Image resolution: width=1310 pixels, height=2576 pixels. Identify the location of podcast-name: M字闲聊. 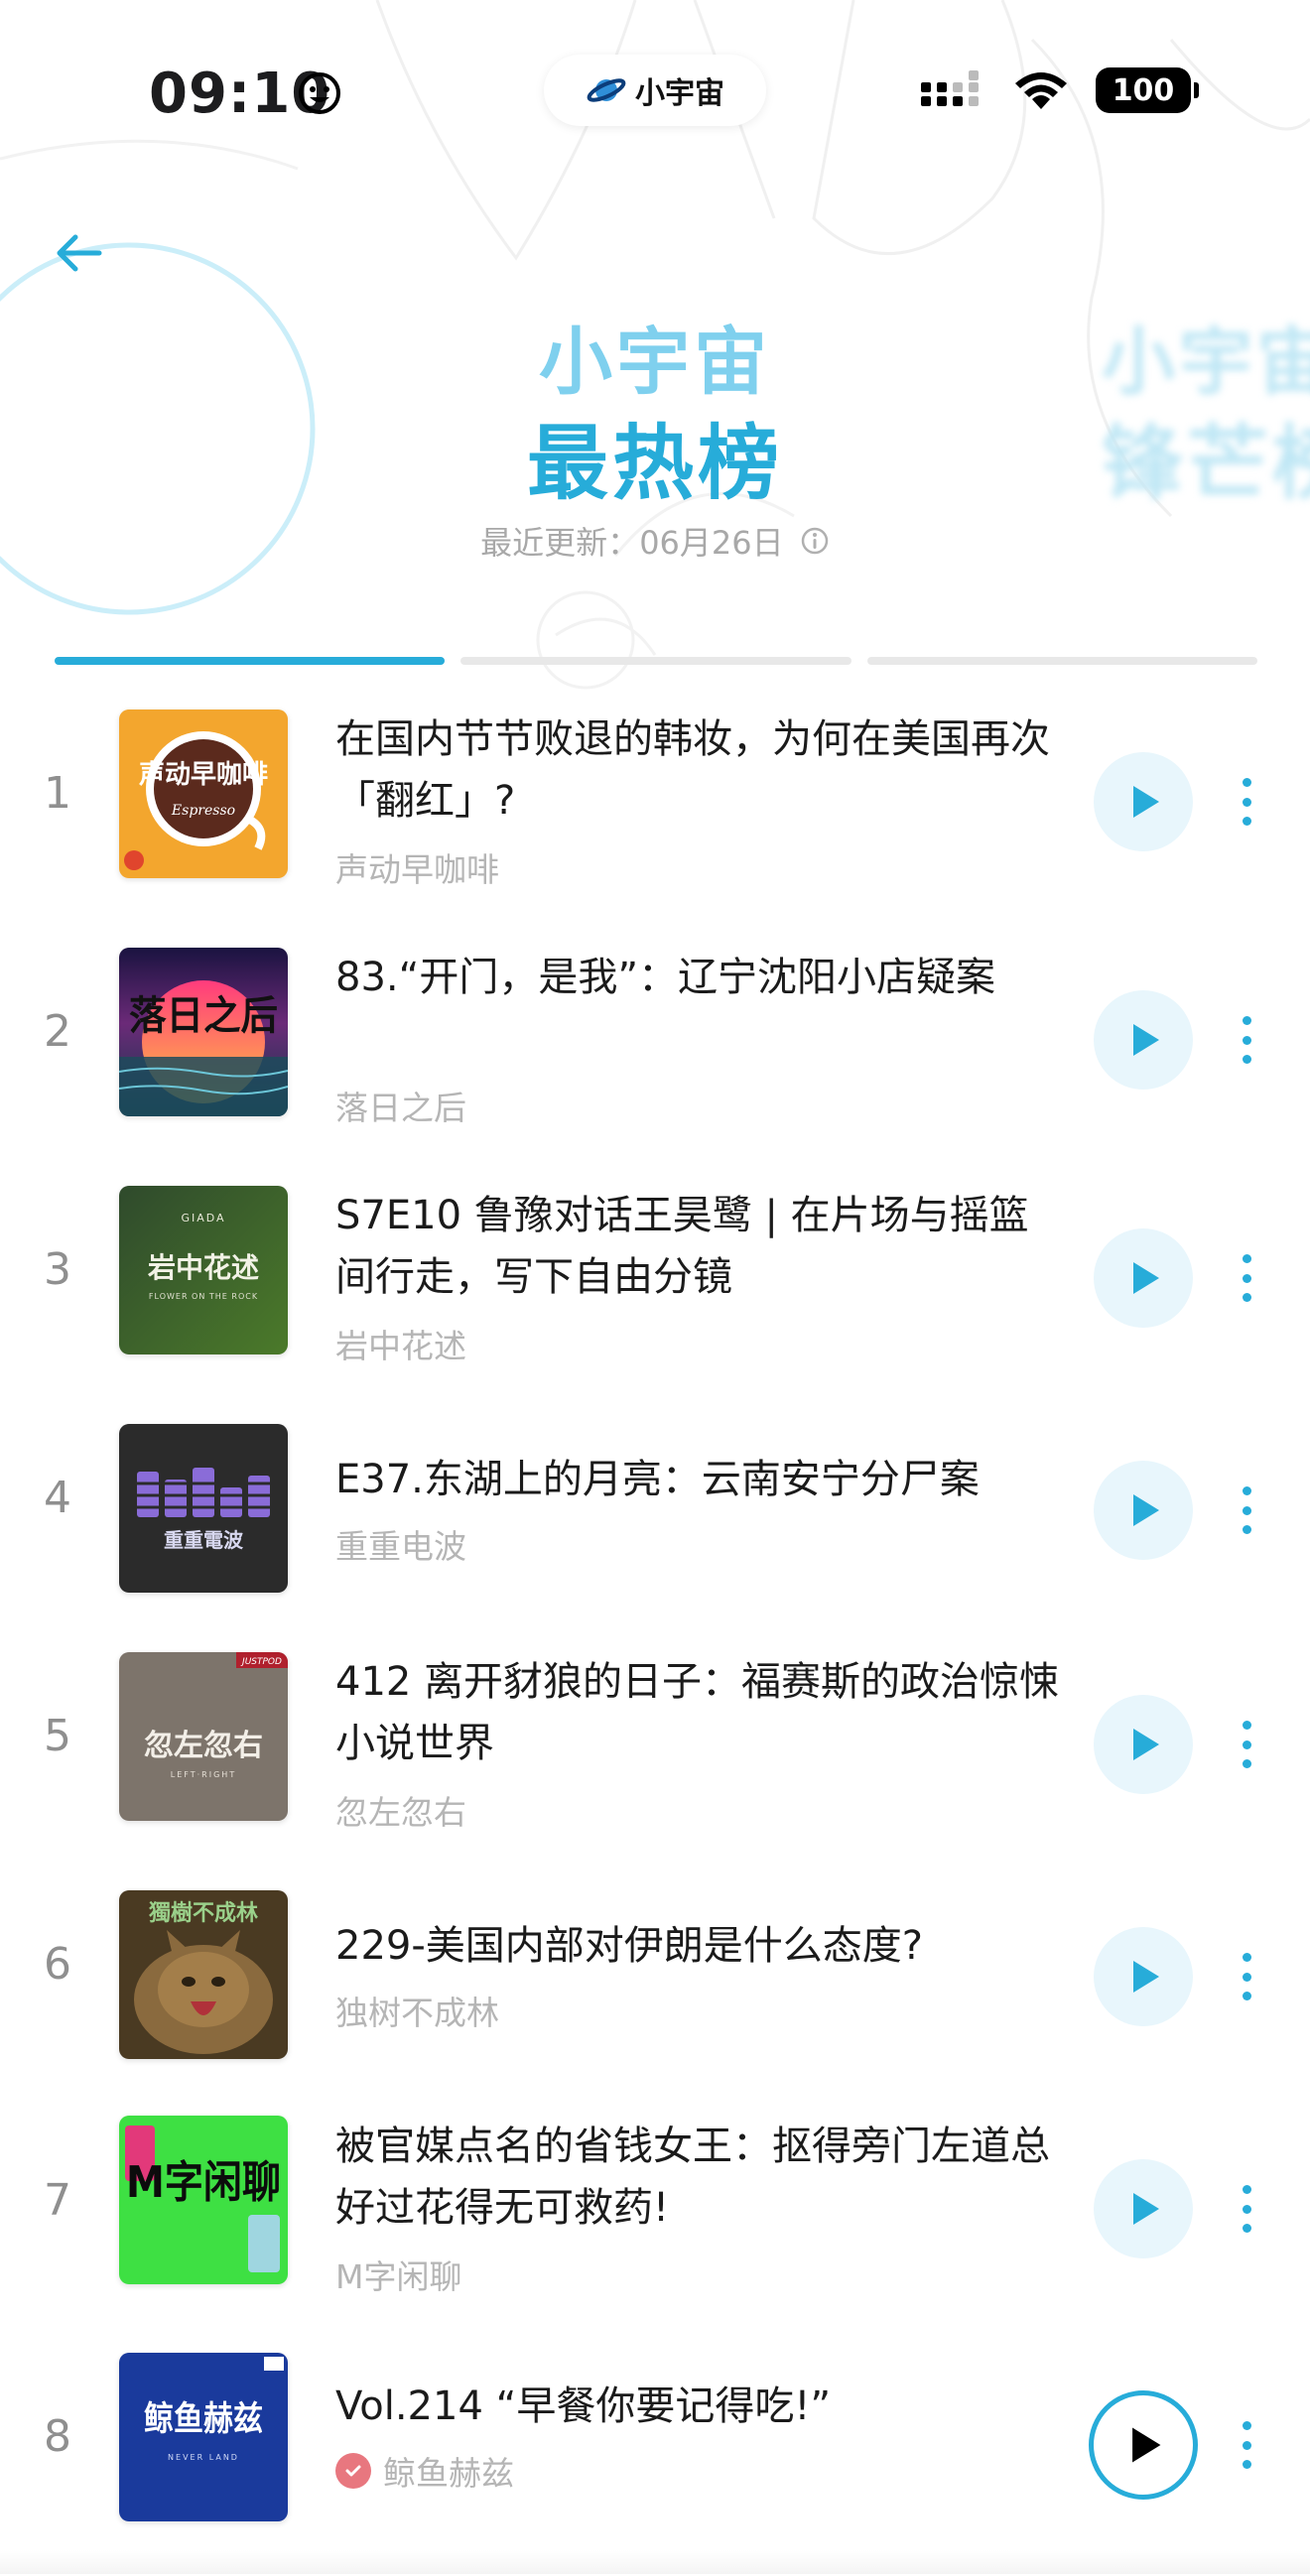
(398, 2274).